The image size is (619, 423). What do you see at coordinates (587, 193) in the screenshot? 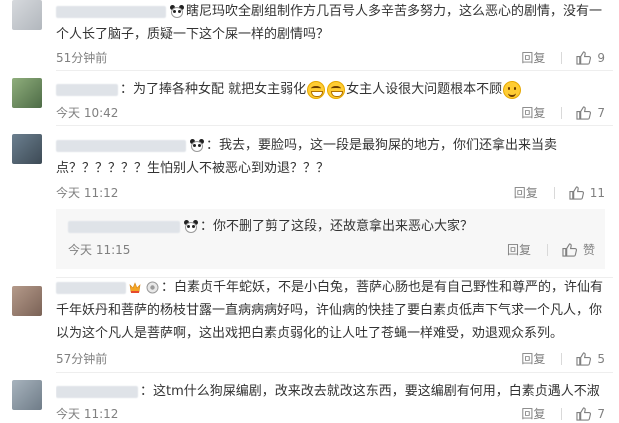
I see `like-button: 11` at bounding box center [587, 193].